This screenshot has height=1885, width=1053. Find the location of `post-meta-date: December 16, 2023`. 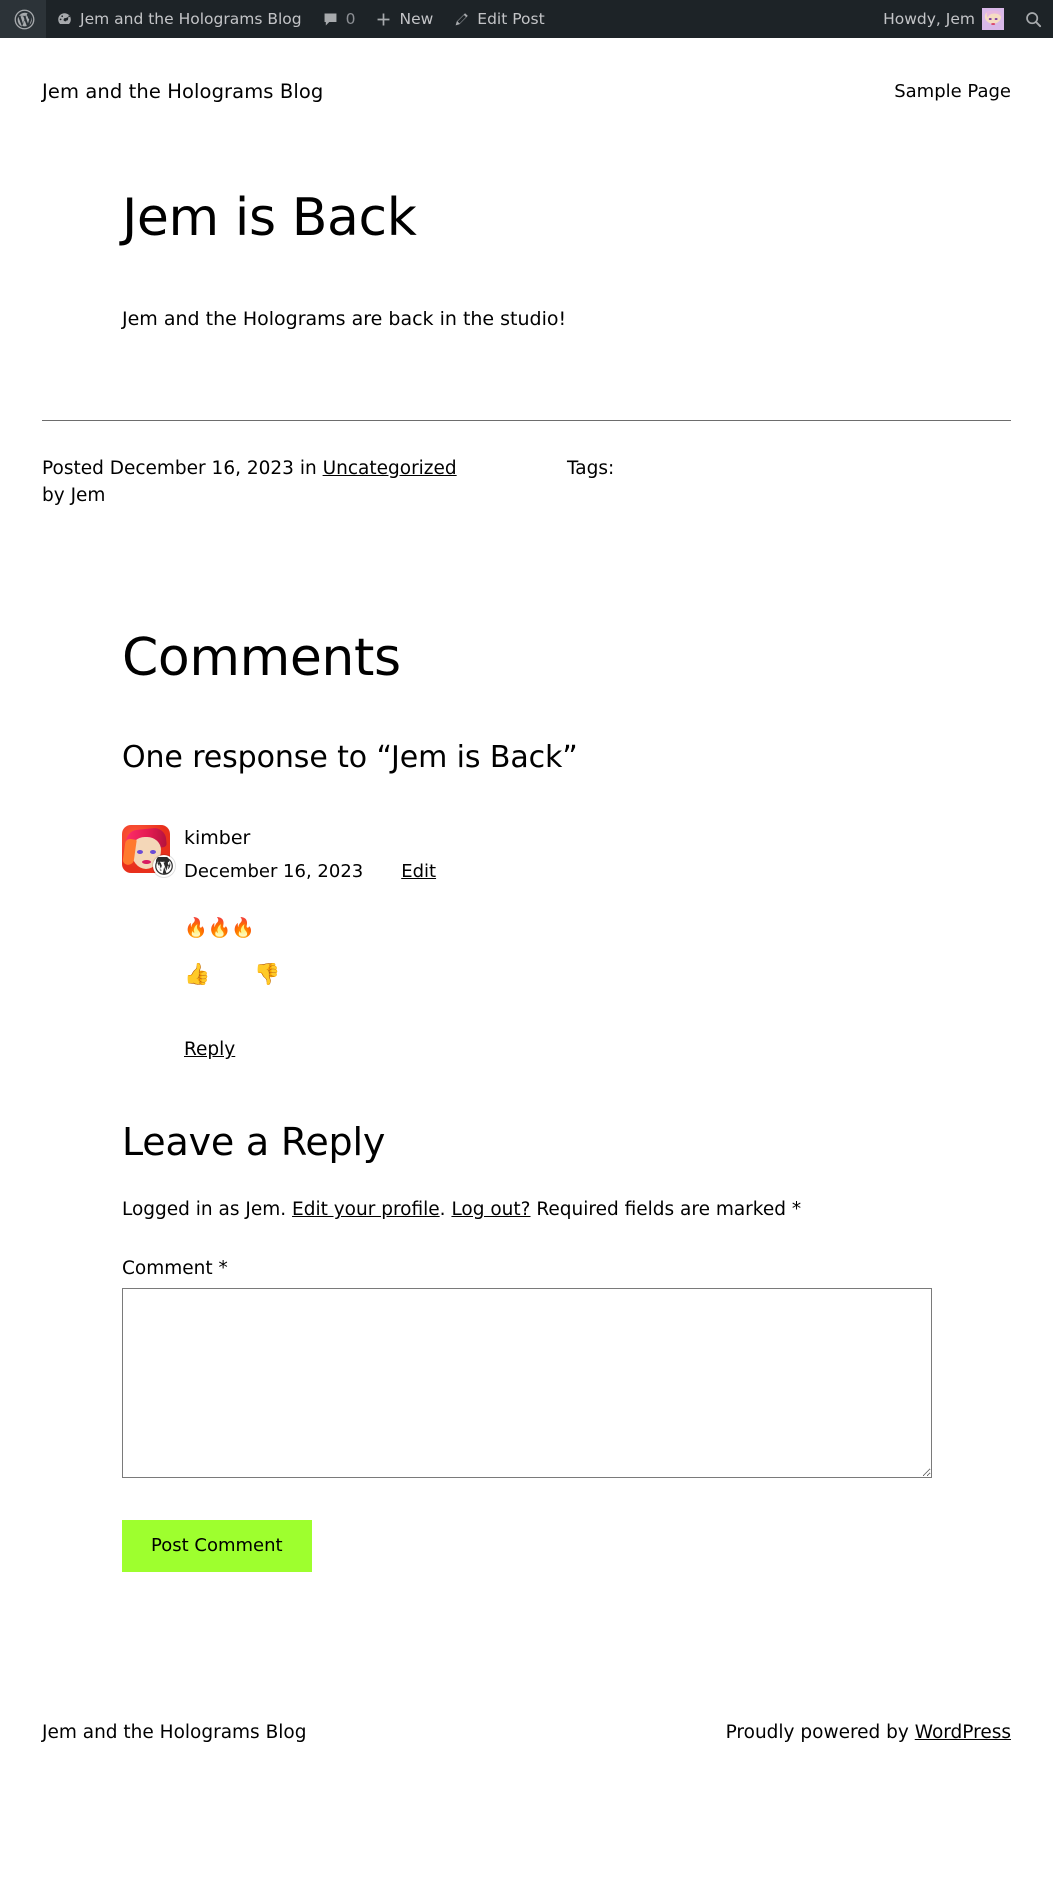

post-meta-date: December 16, 2023 is located at coordinates (201, 469).